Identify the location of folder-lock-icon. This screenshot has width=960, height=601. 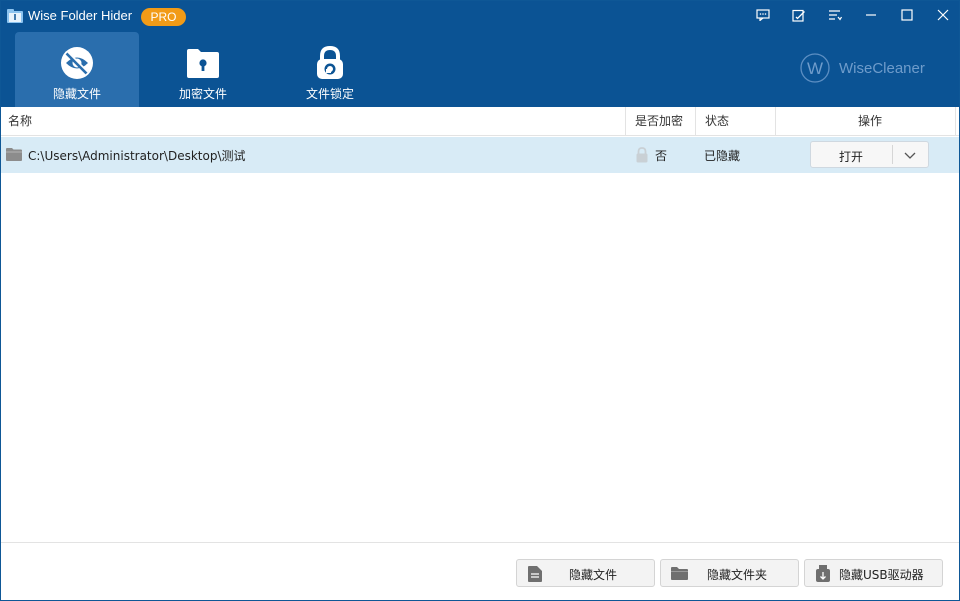
(203, 63).